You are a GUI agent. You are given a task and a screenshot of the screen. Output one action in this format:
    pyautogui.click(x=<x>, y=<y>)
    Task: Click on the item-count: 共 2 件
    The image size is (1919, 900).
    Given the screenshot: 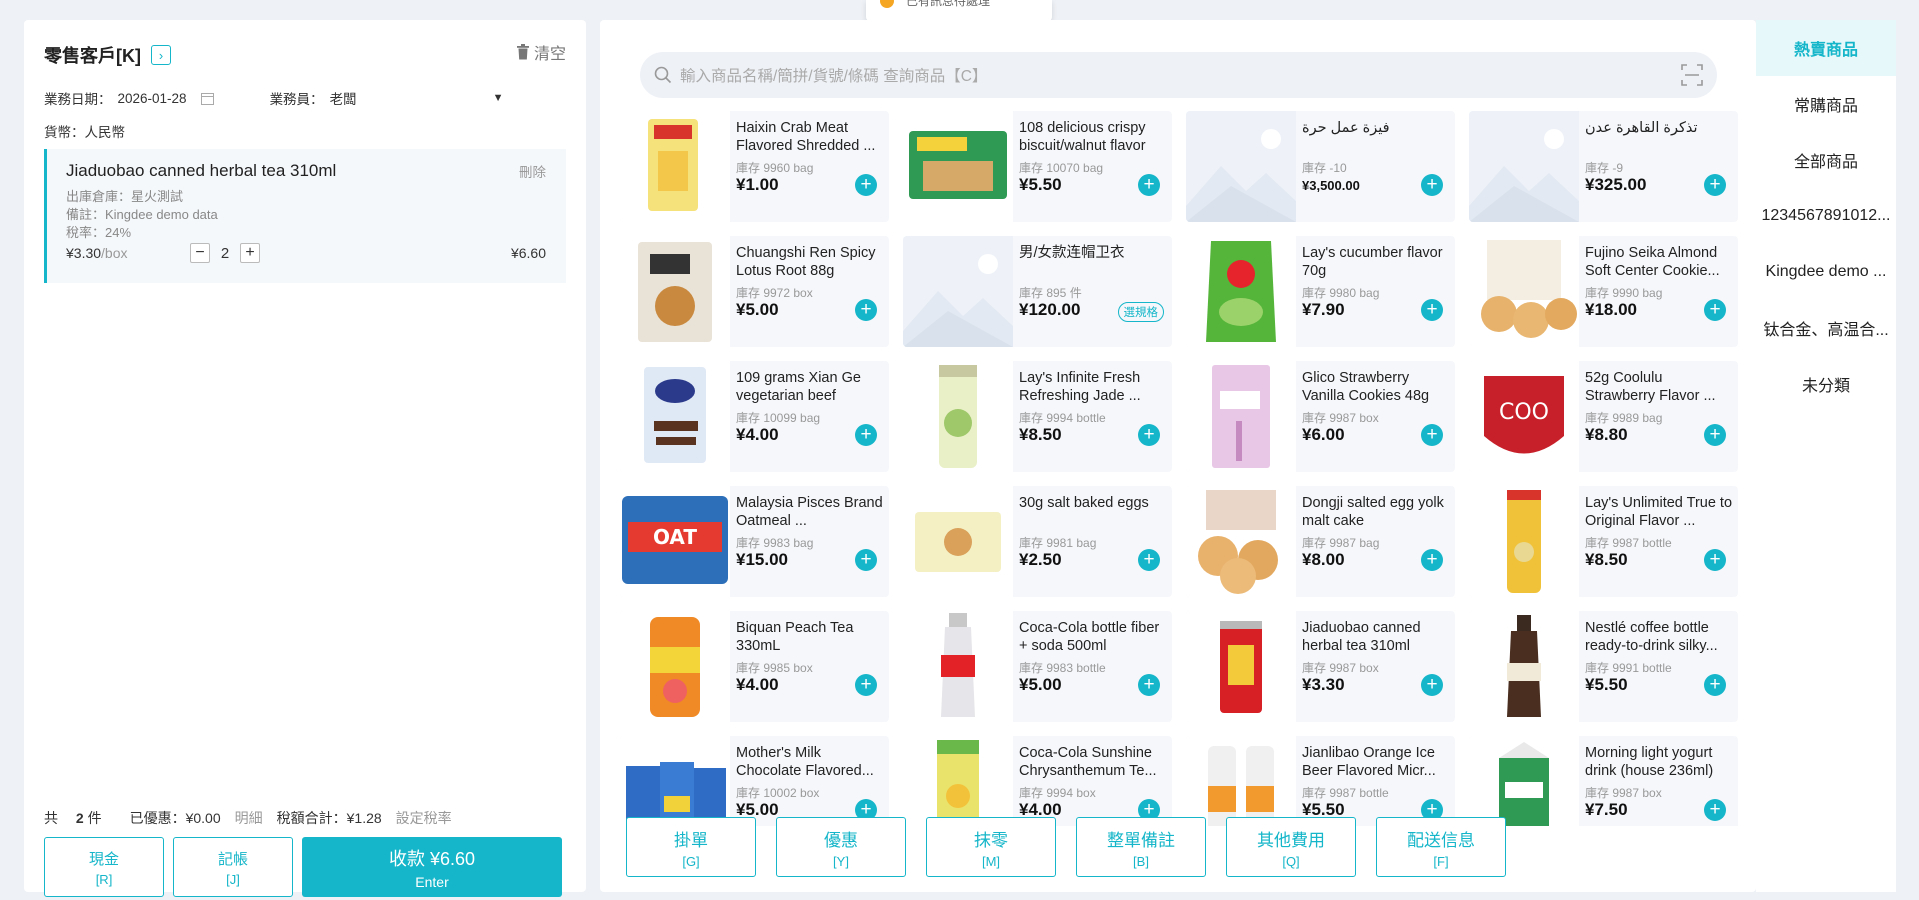 What is the action you would take?
    pyautogui.click(x=80, y=818)
    